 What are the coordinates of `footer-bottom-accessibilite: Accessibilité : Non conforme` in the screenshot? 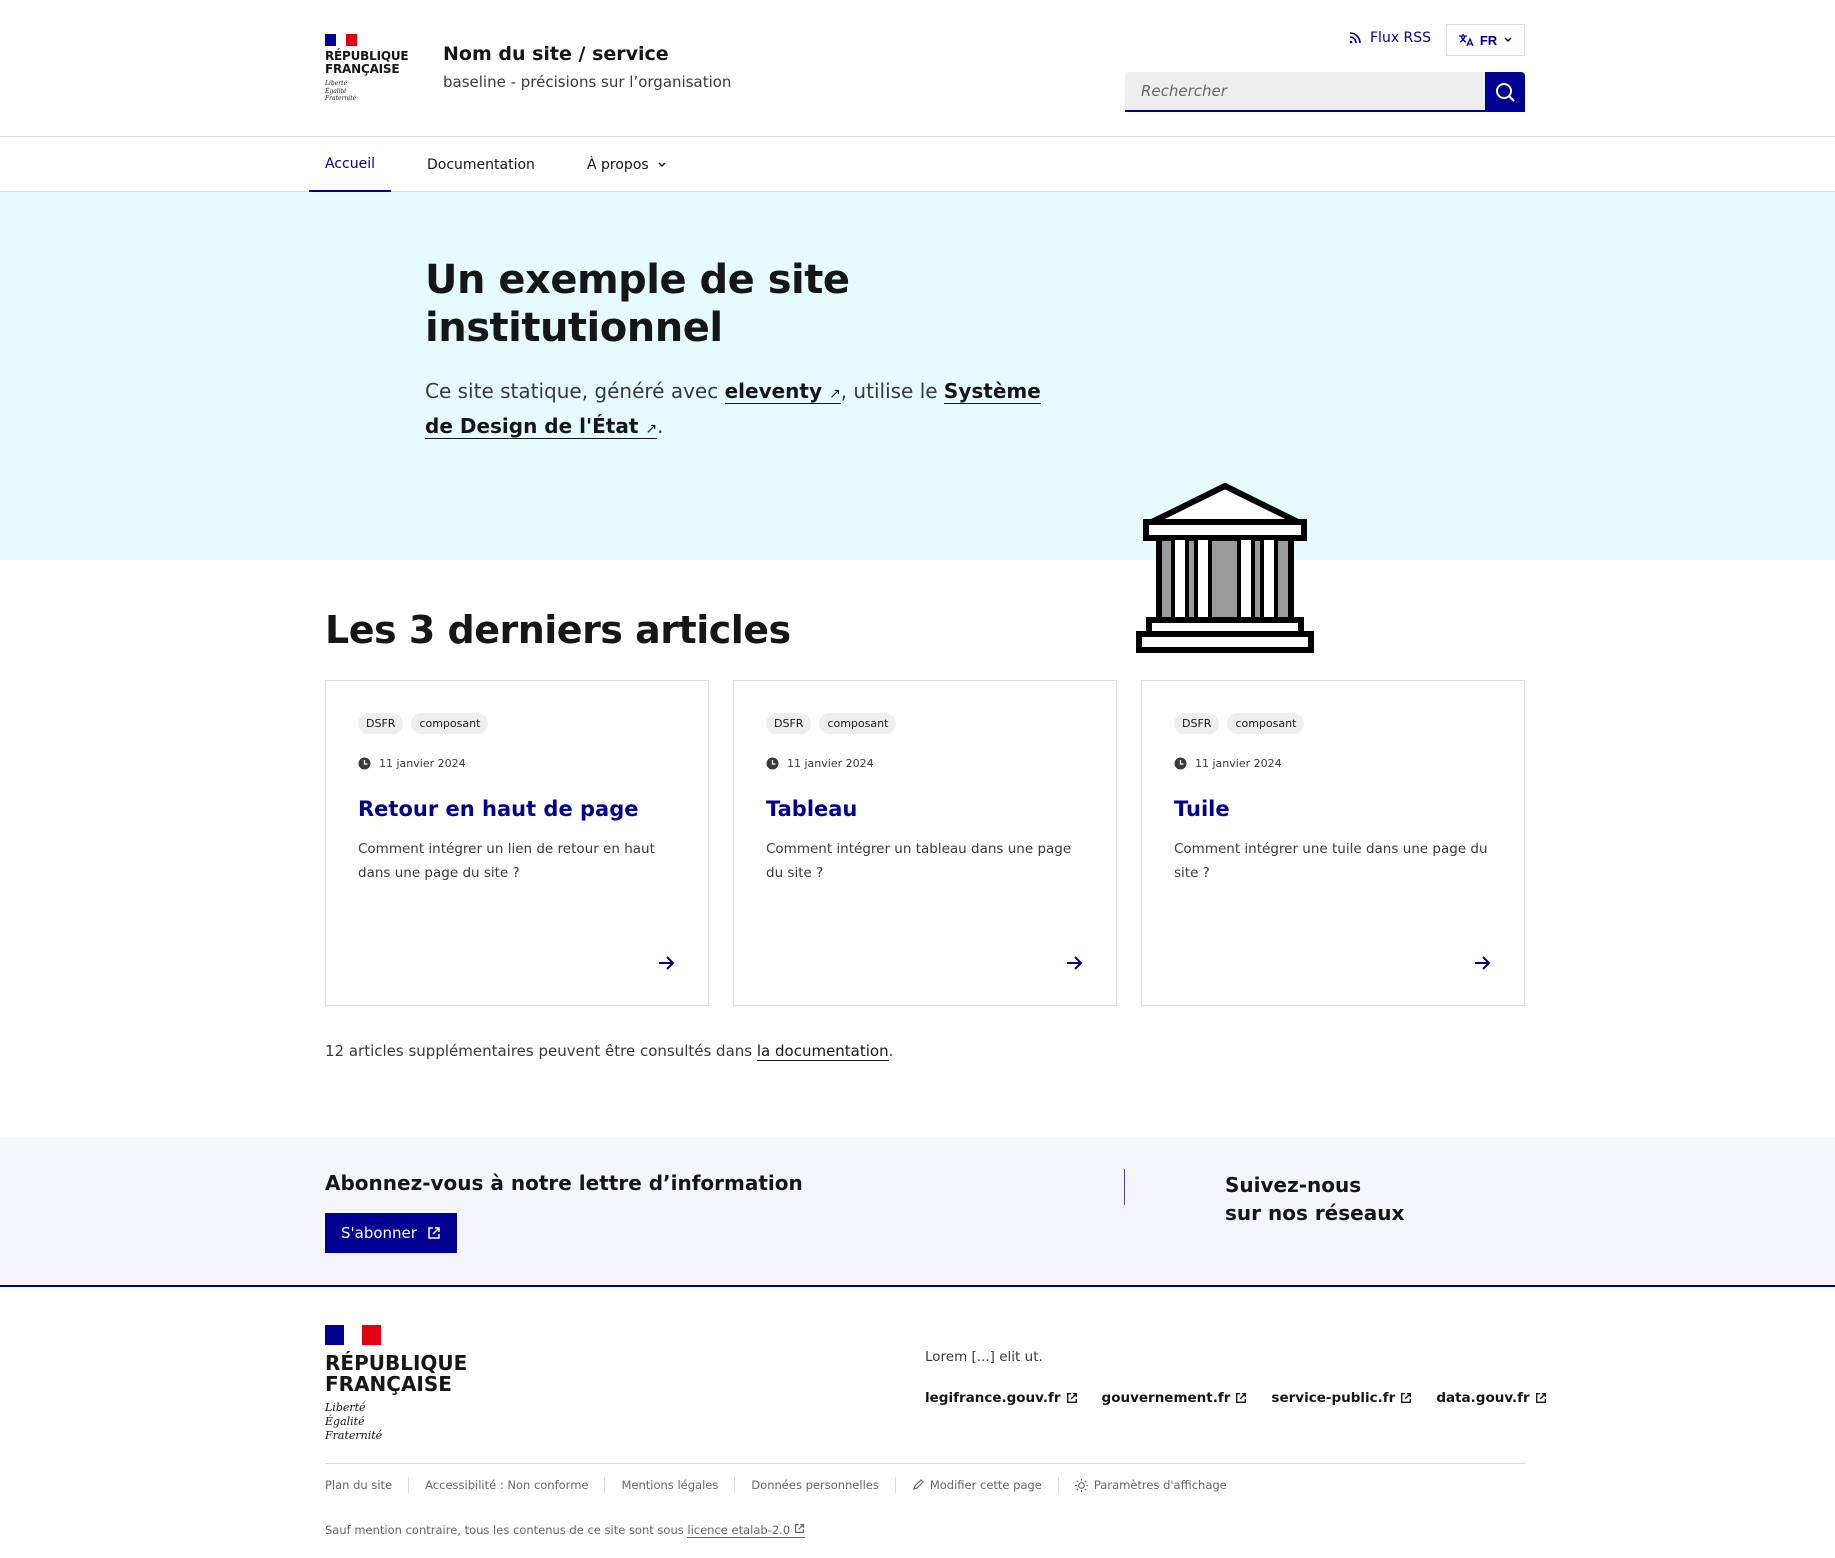 It's located at (506, 1485).